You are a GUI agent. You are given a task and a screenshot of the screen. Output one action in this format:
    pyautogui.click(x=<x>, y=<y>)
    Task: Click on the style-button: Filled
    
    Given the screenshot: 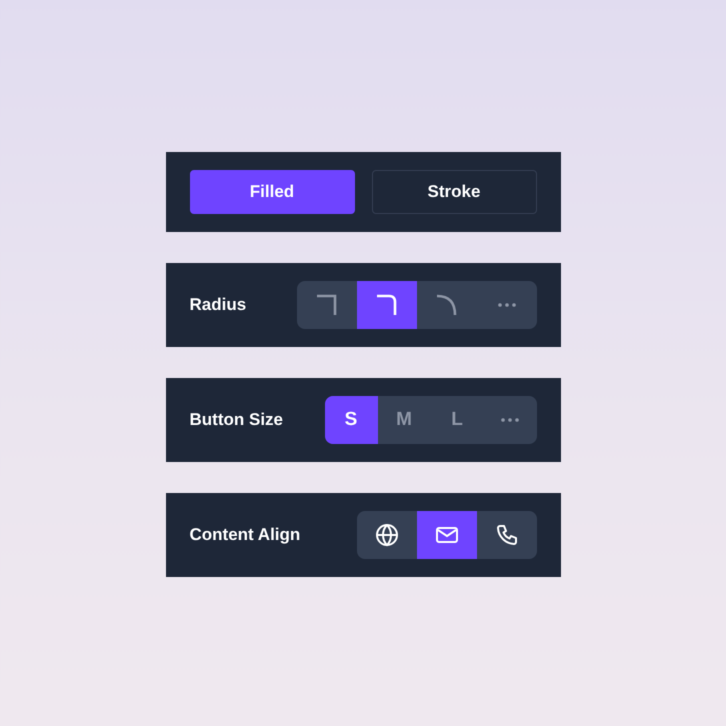 What is the action you would take?
    pyautogui.click(x=272, y=192)
    